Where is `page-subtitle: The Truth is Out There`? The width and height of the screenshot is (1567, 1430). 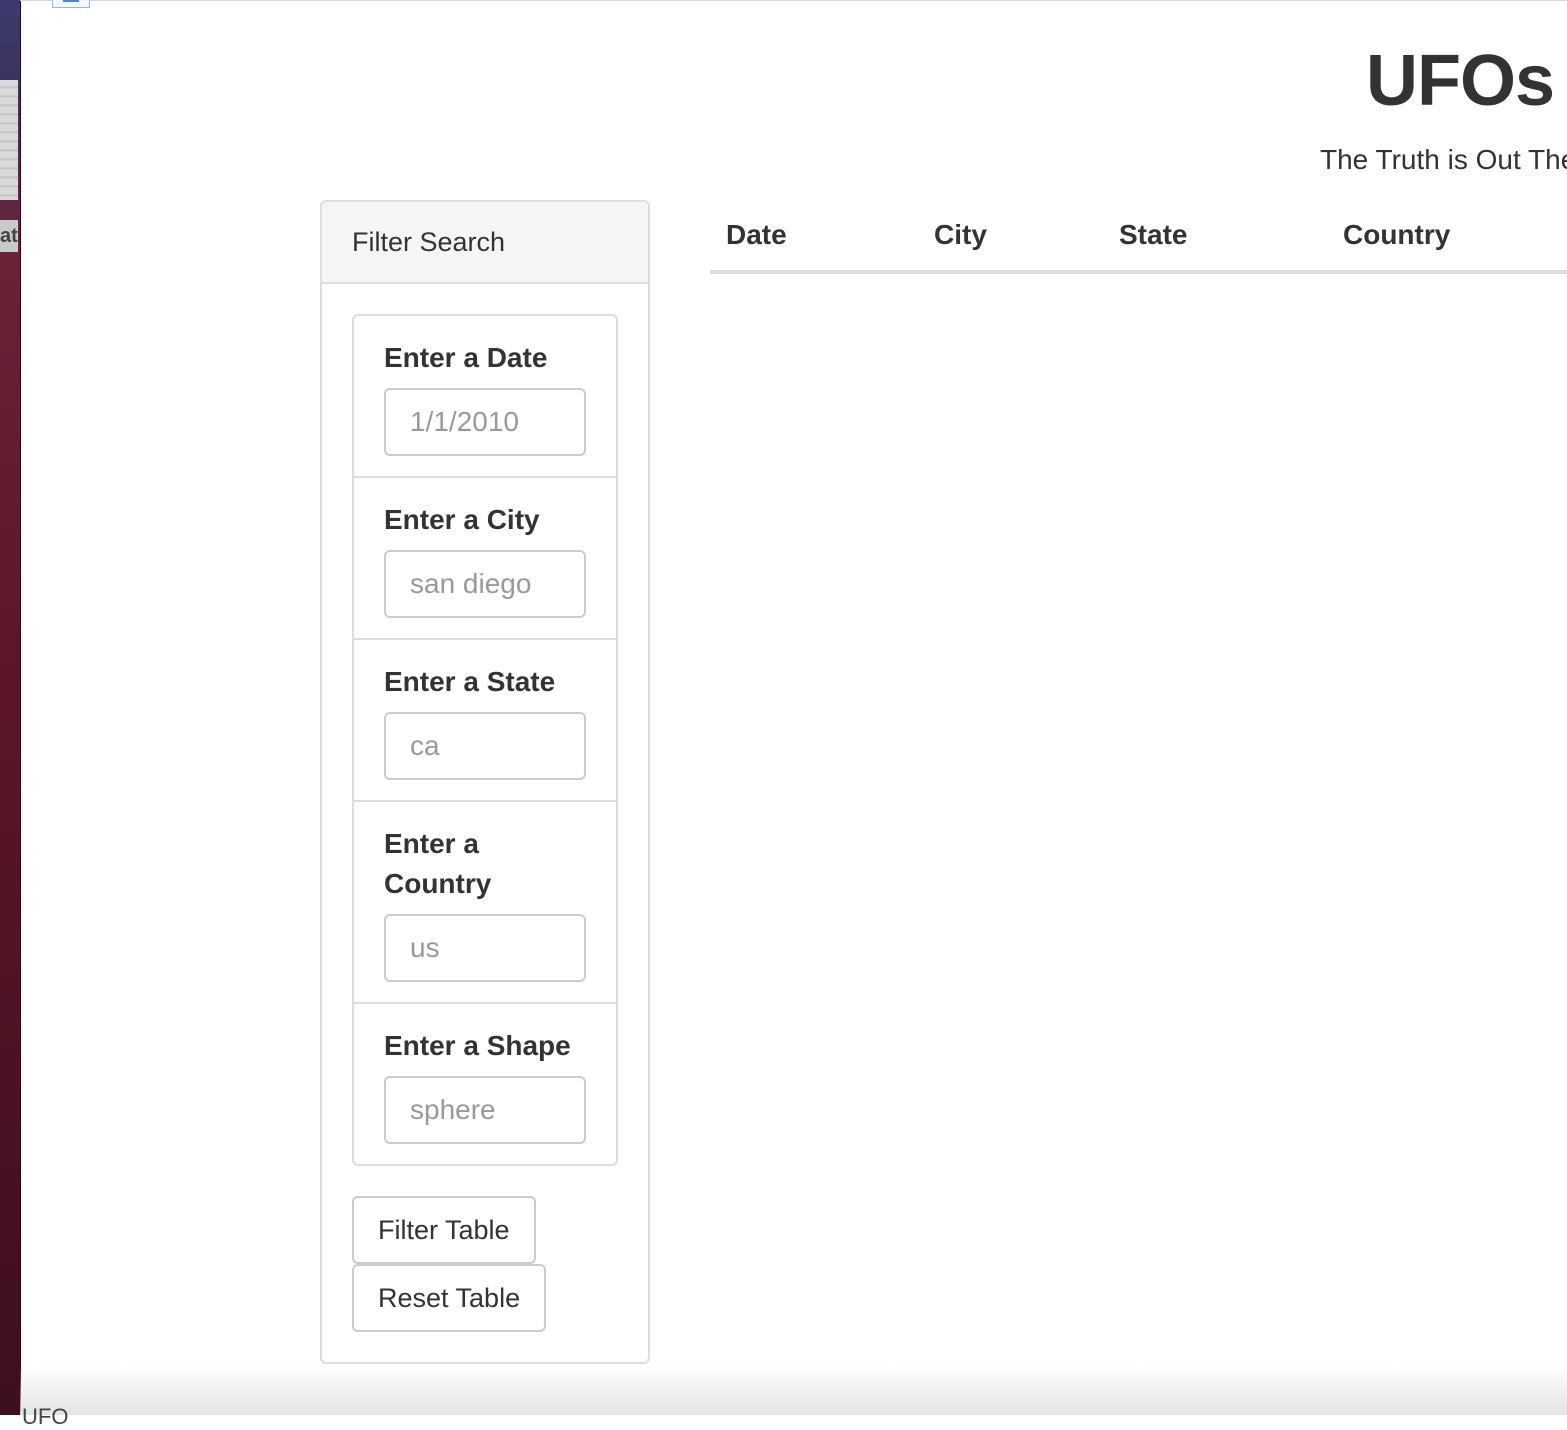
page-subtitle: The Truth is Out There is located at coordinates (1443, 159).